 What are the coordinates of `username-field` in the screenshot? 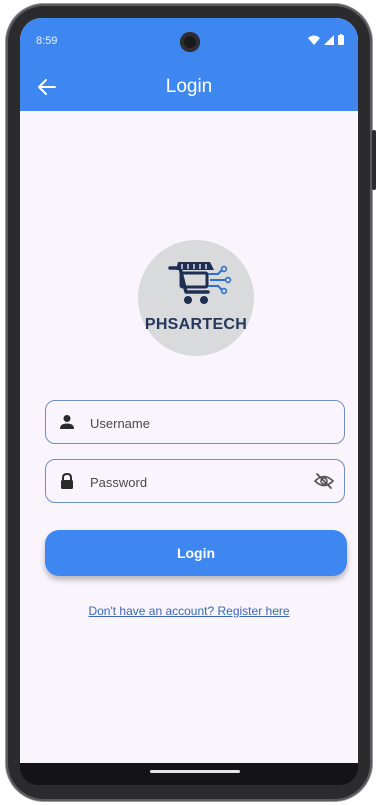 It's located at (195, 422).